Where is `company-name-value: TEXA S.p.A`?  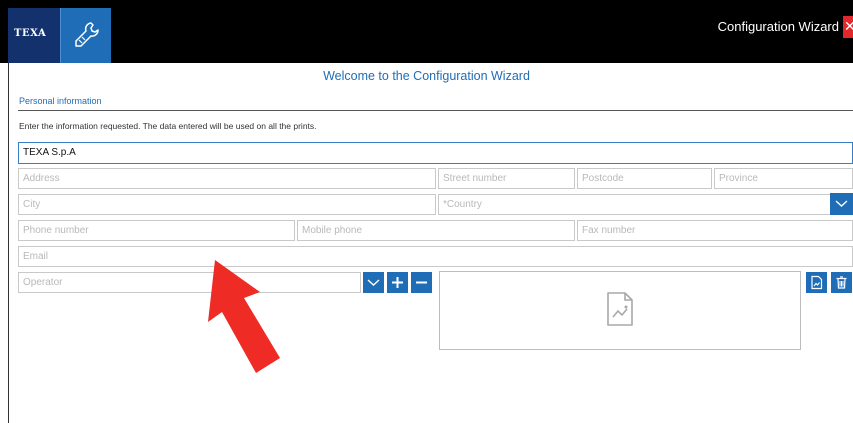
company-name-value: TEXA S.p.A is located at coordinates (49, 152).